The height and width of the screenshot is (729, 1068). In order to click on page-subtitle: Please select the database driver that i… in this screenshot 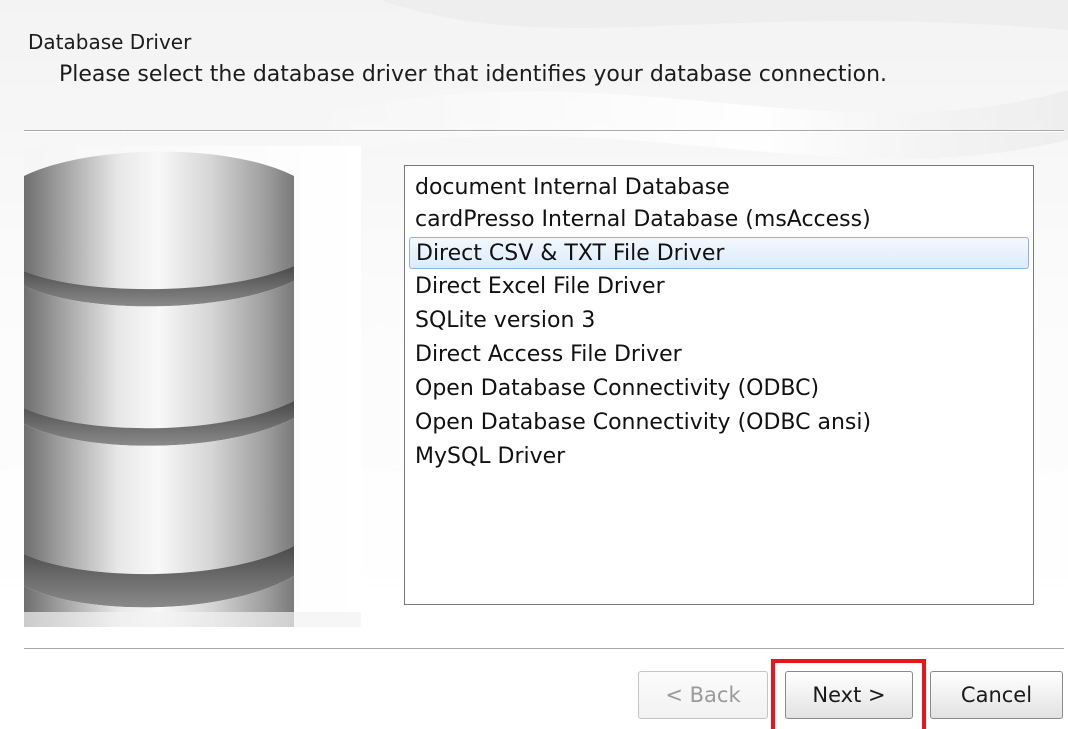, I will do `click(473, 74)`.